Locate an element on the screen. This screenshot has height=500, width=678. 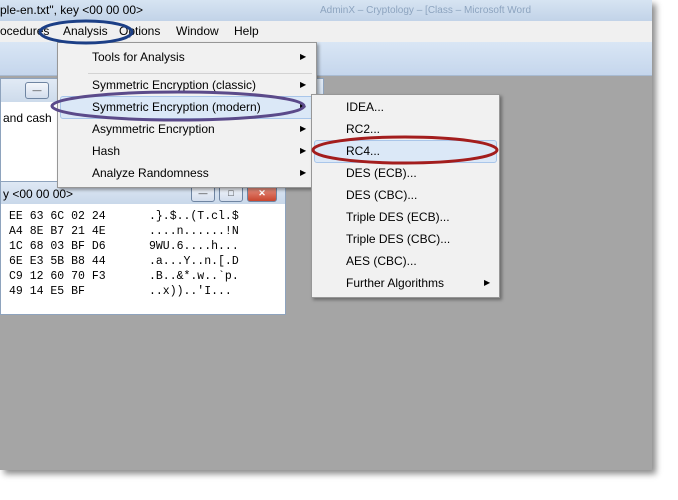
annotation-ring-modern is located at coordinates (178, 106).